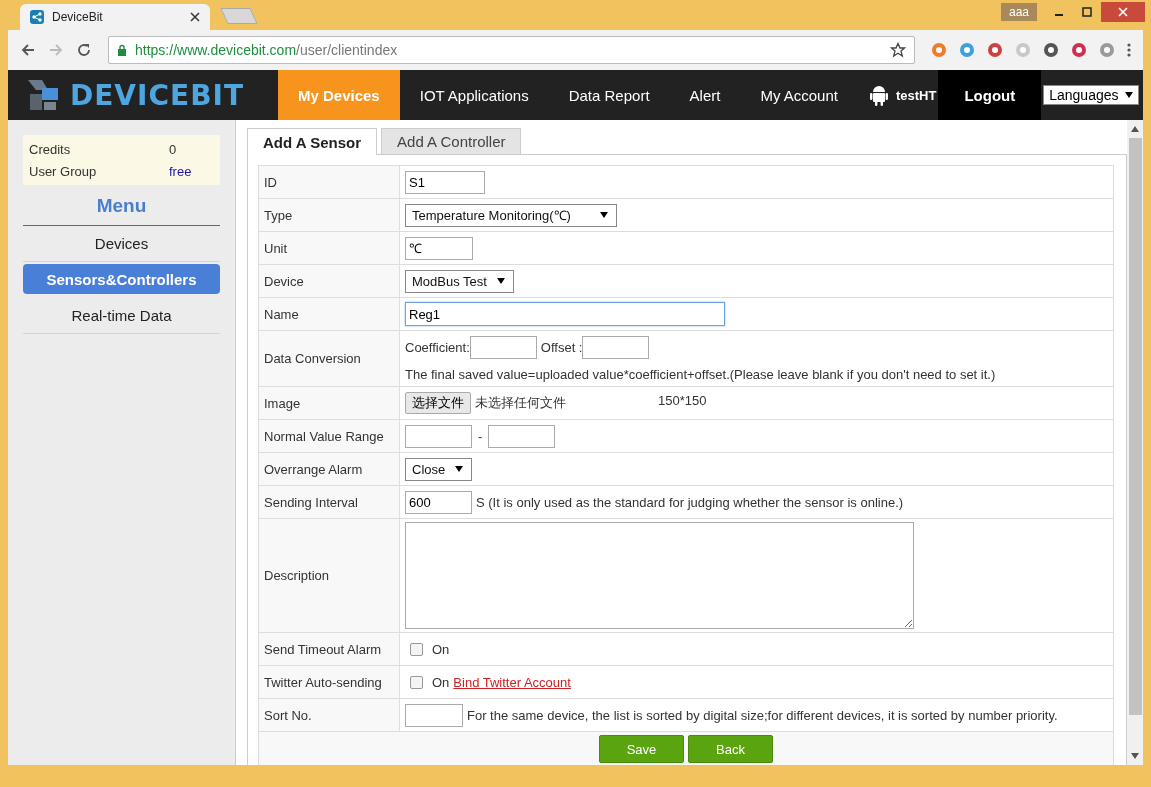  What do you see at coordinates (616, 347) in the screenshot?
I see `offset-input` at bounding box center [616, 347].